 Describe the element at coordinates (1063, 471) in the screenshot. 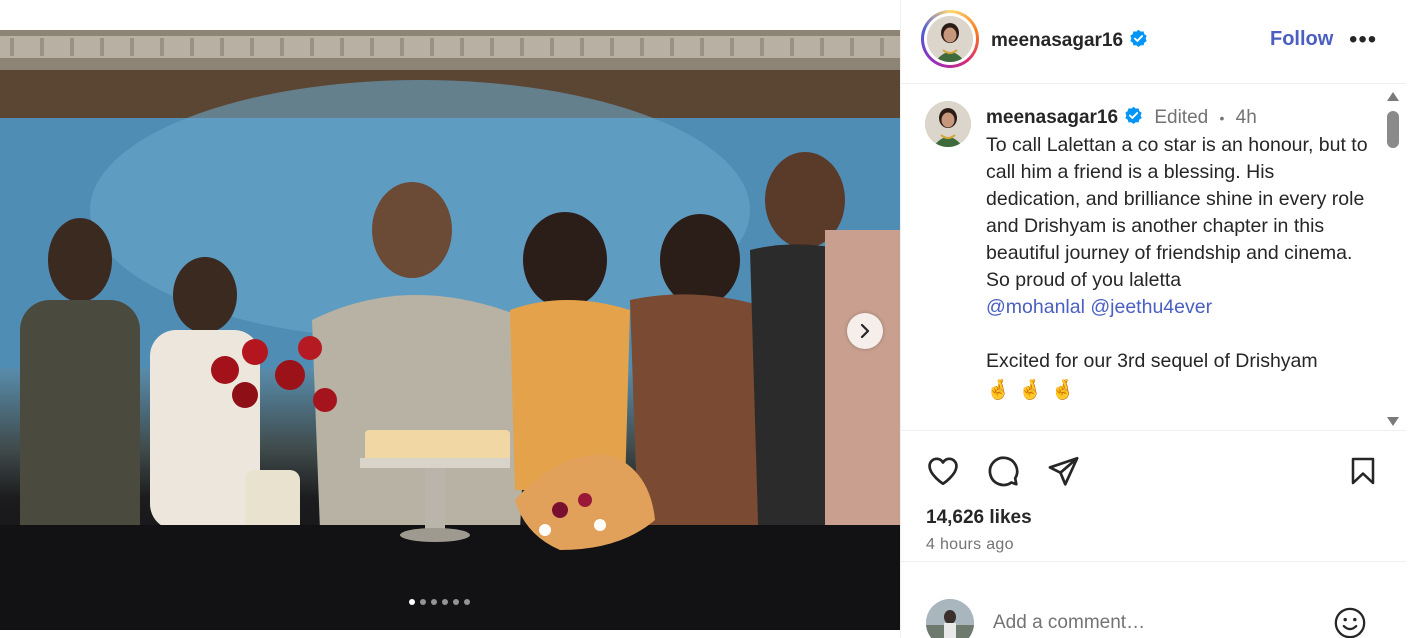

I see `share-icon` at that location.